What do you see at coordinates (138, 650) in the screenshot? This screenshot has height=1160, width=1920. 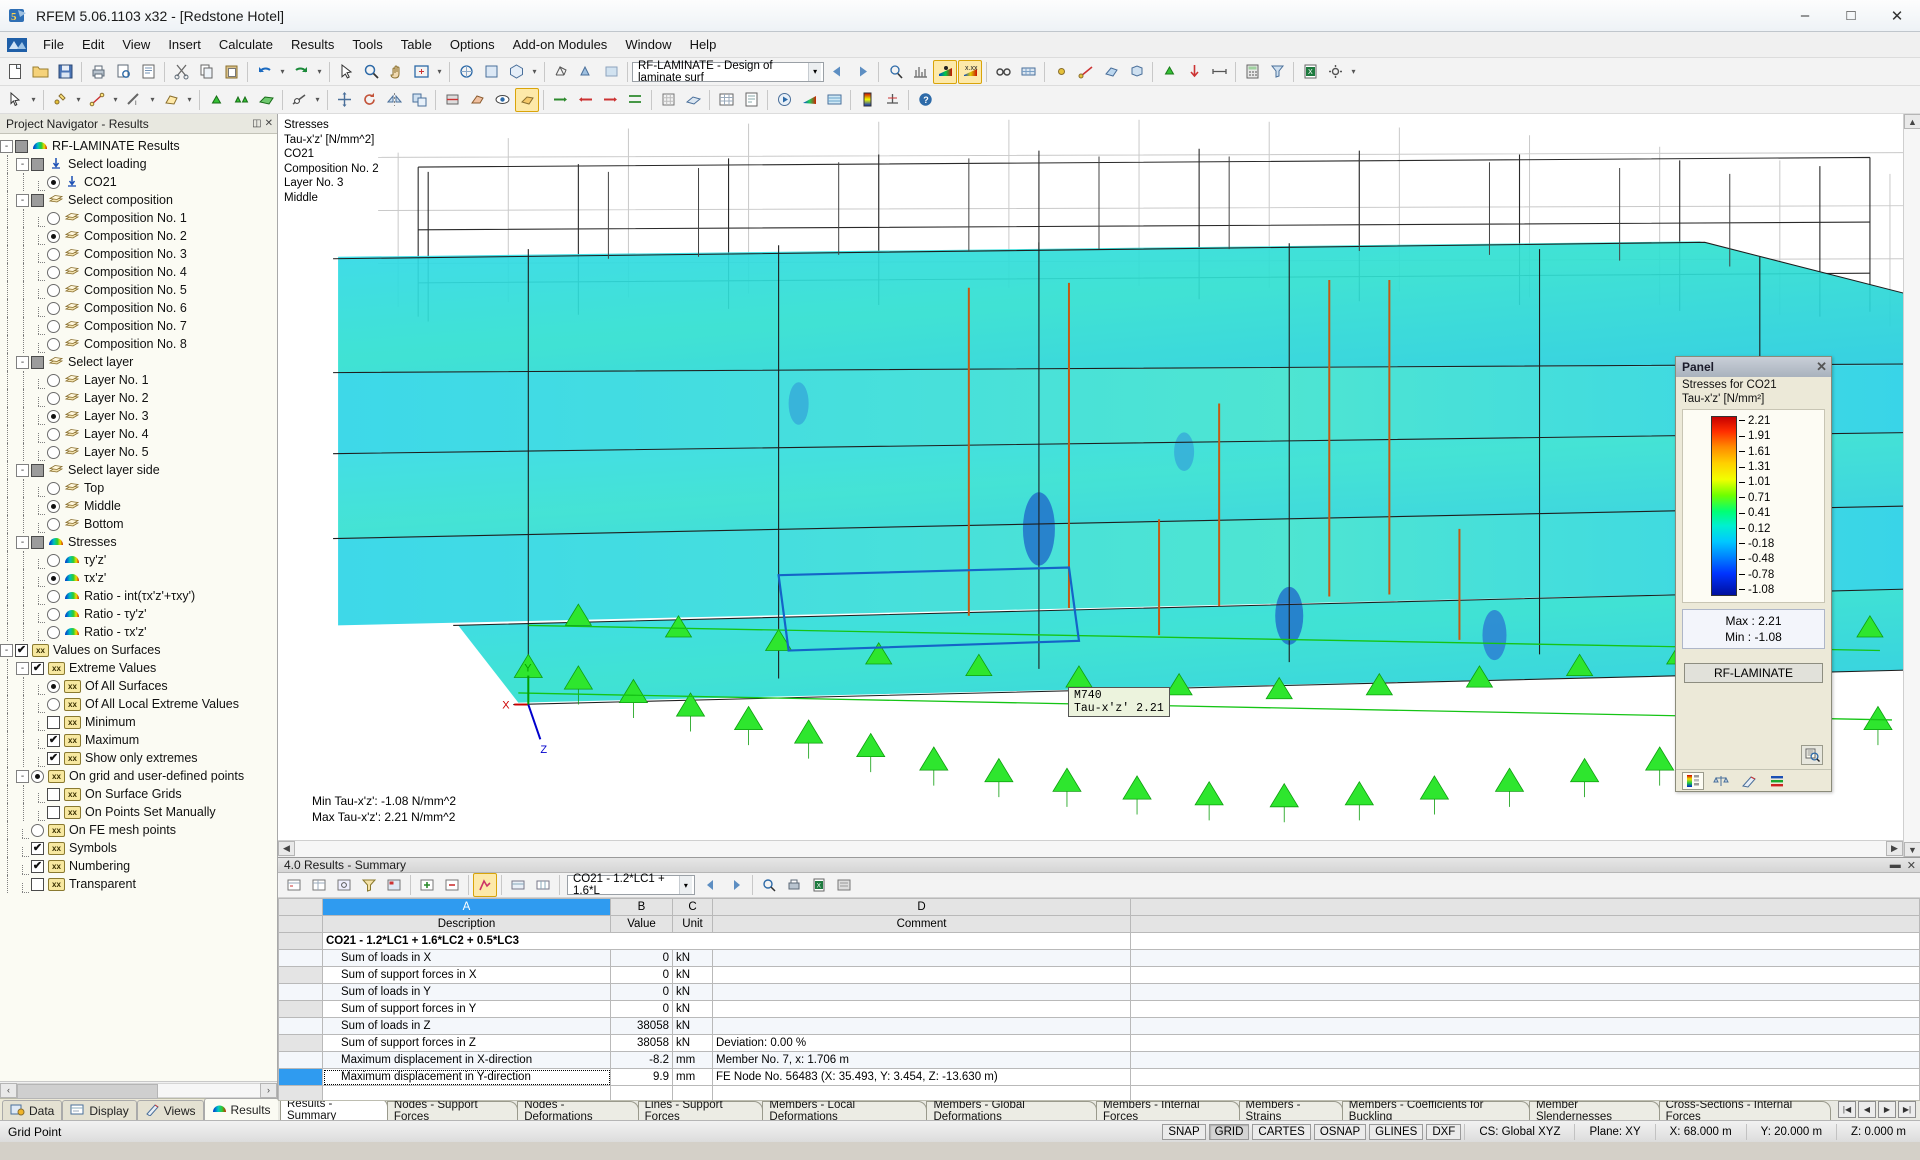 I see `tree-item: - ✔ xx Values on Surfaces` at bounding box center [138, 650].